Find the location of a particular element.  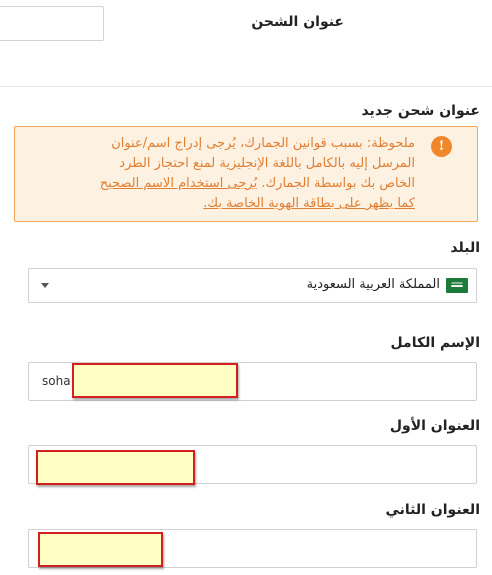

address-line-2-label: العنوان الثاني is located at coordinates (432, 510).